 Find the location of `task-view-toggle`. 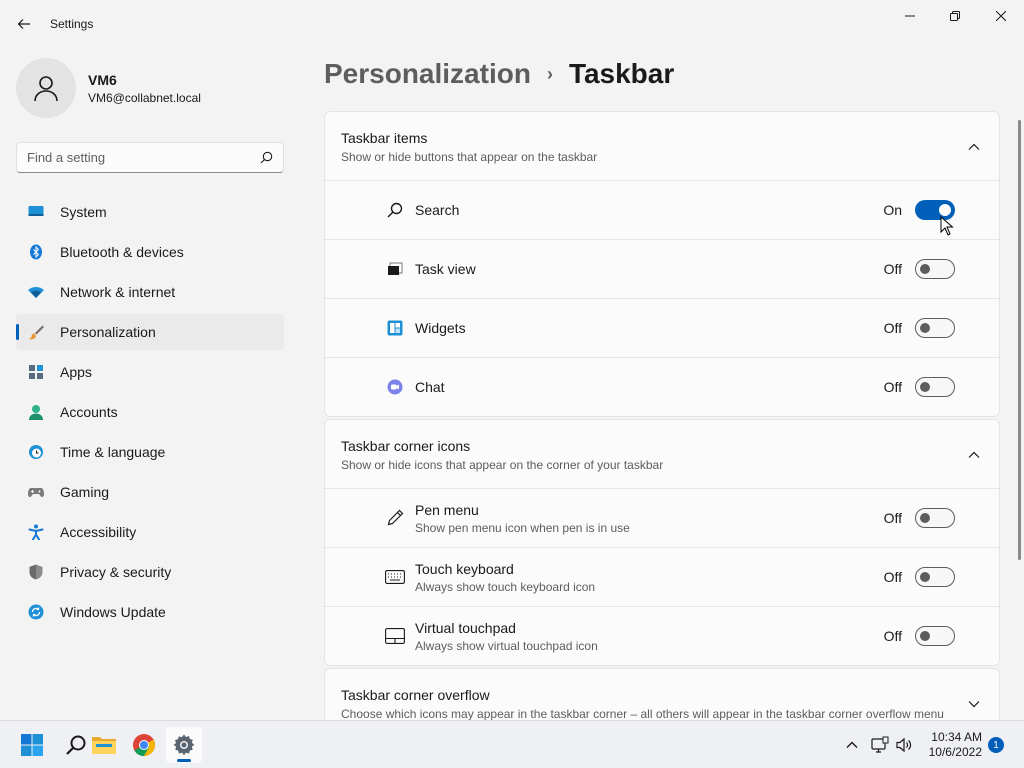

task-view-toggle is located at coordinates (935, 269).